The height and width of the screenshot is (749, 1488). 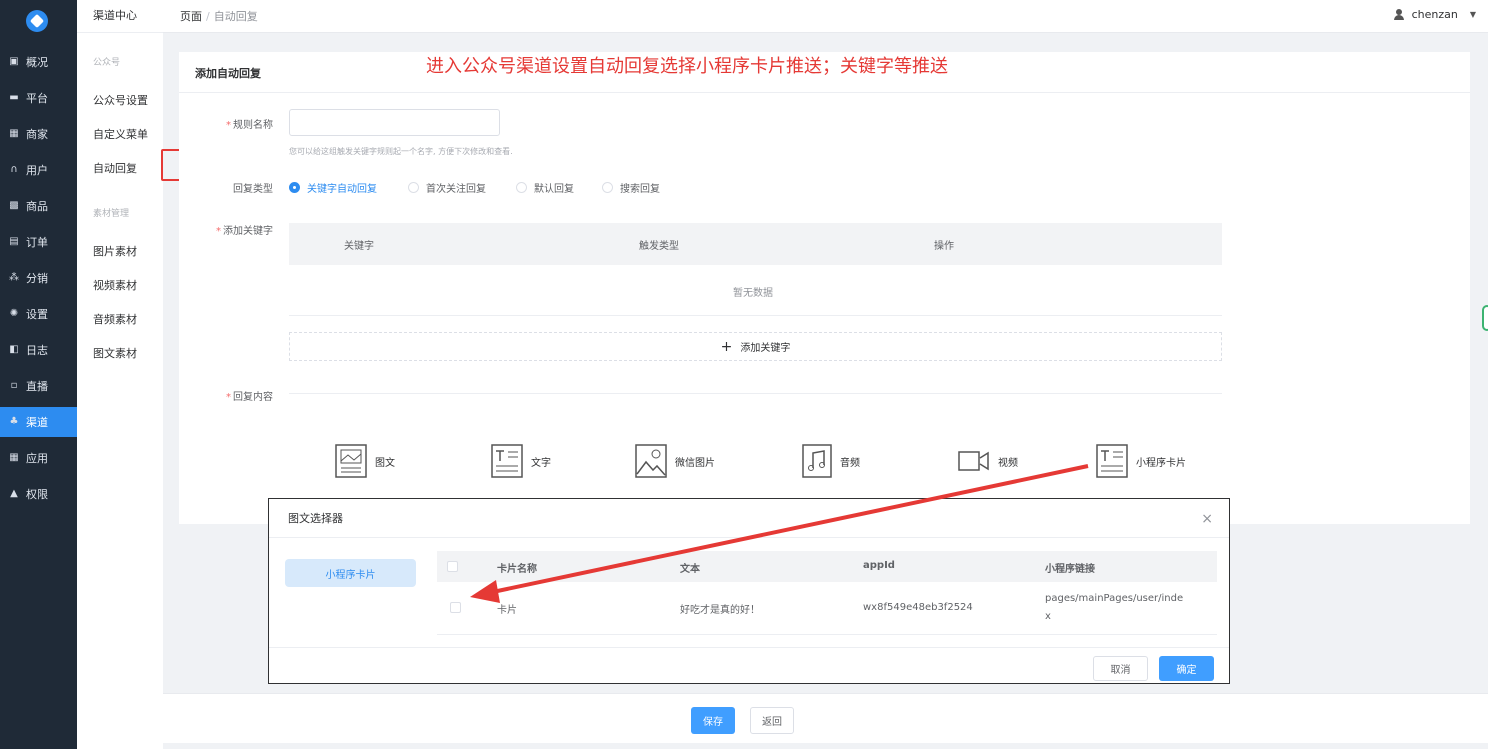 What do you see at coordinates (1186, 668) in the screenshot?
I see `confirm-button: 确定` at bounding box center [1186, 668].